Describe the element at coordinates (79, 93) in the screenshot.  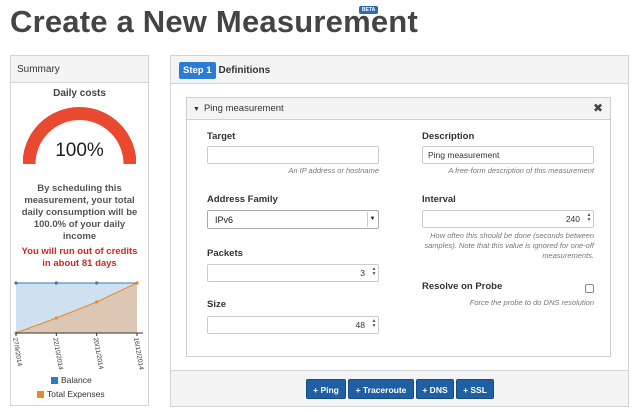
I see `daily-costs-label: Daily costs` at that location.